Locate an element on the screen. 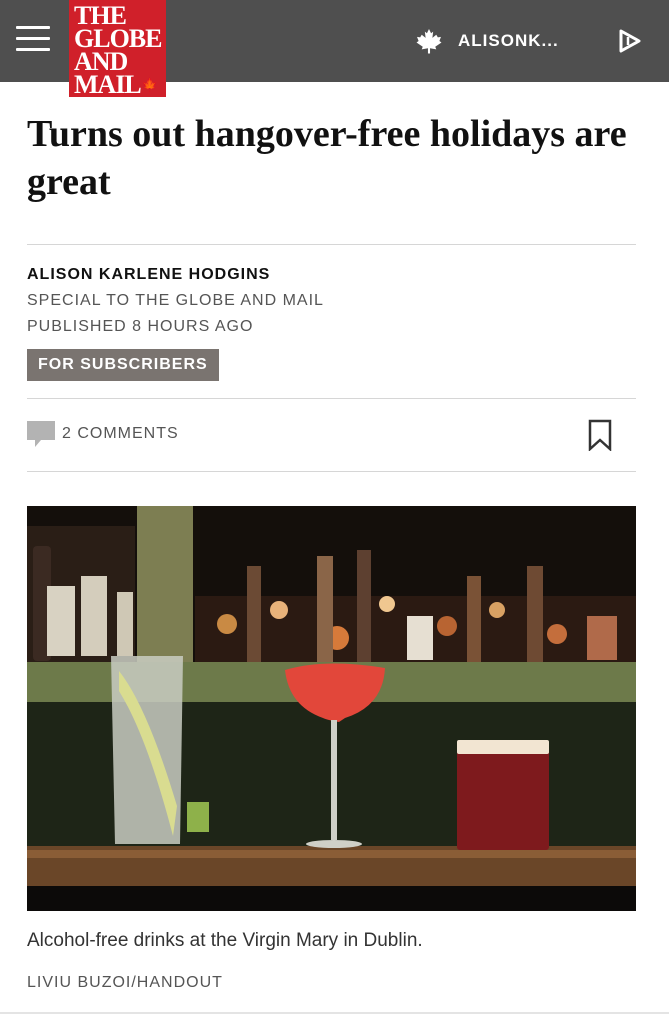 This screenshot has height=1018, width=669. subscriber-badge: FOR SUBSCRIBERS is located at coordinates (123, 365).